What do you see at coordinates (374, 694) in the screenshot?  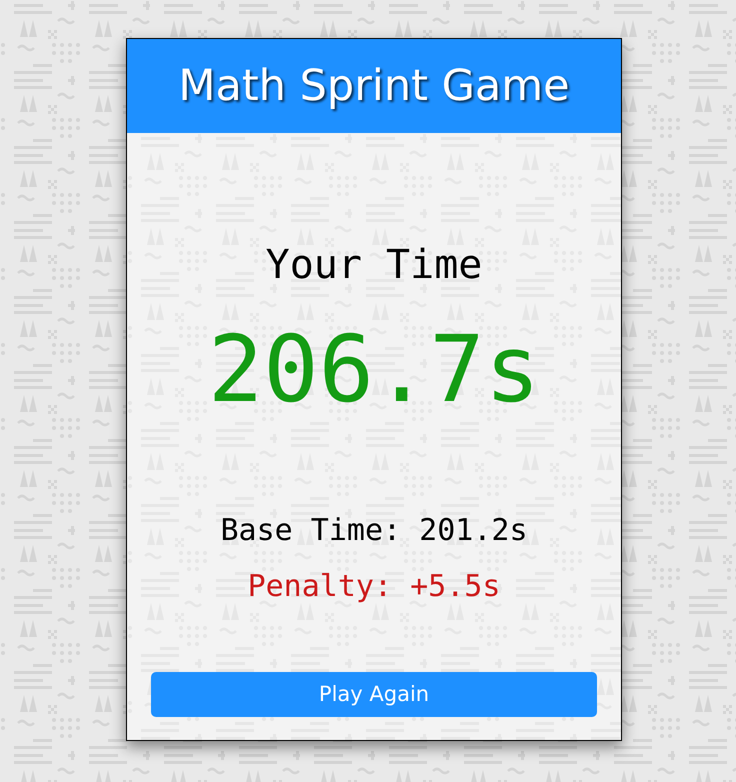 I see `play-again-button: Play Again` at bounding box center [374, 694].